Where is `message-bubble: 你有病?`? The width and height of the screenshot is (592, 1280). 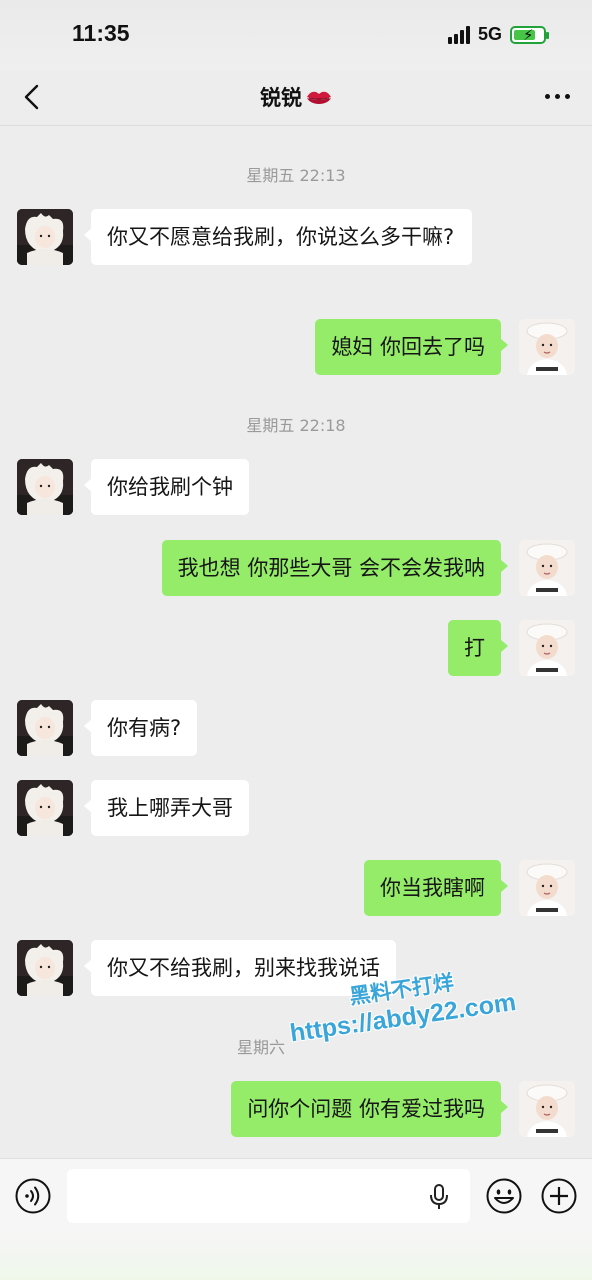
message-bubble: 你有病? is located at coordinates (140, 728).